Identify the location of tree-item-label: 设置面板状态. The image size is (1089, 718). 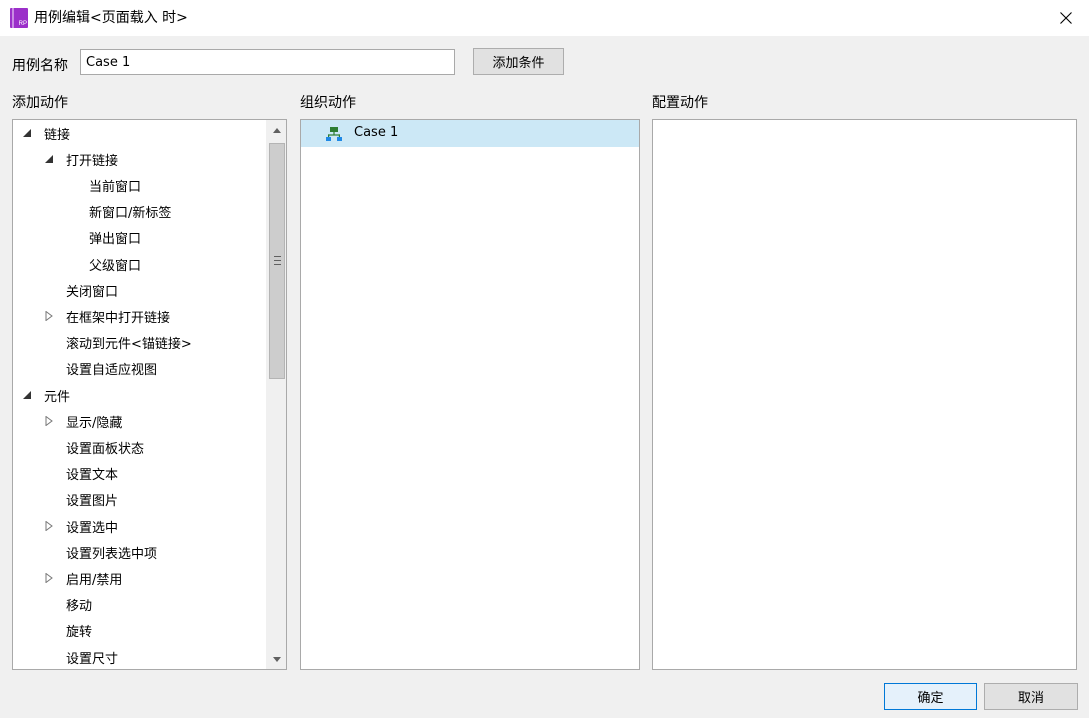
(105, 449).